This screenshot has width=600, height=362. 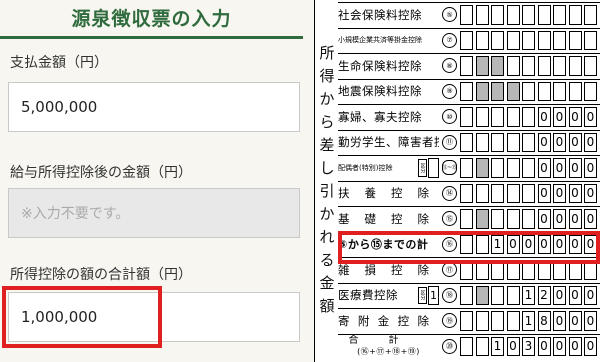 What do you see at coordinates (388, 142) in the screenshot?
I see `row-label-text: 勤労学生、障害者控除` at bounding box center [388, 142].